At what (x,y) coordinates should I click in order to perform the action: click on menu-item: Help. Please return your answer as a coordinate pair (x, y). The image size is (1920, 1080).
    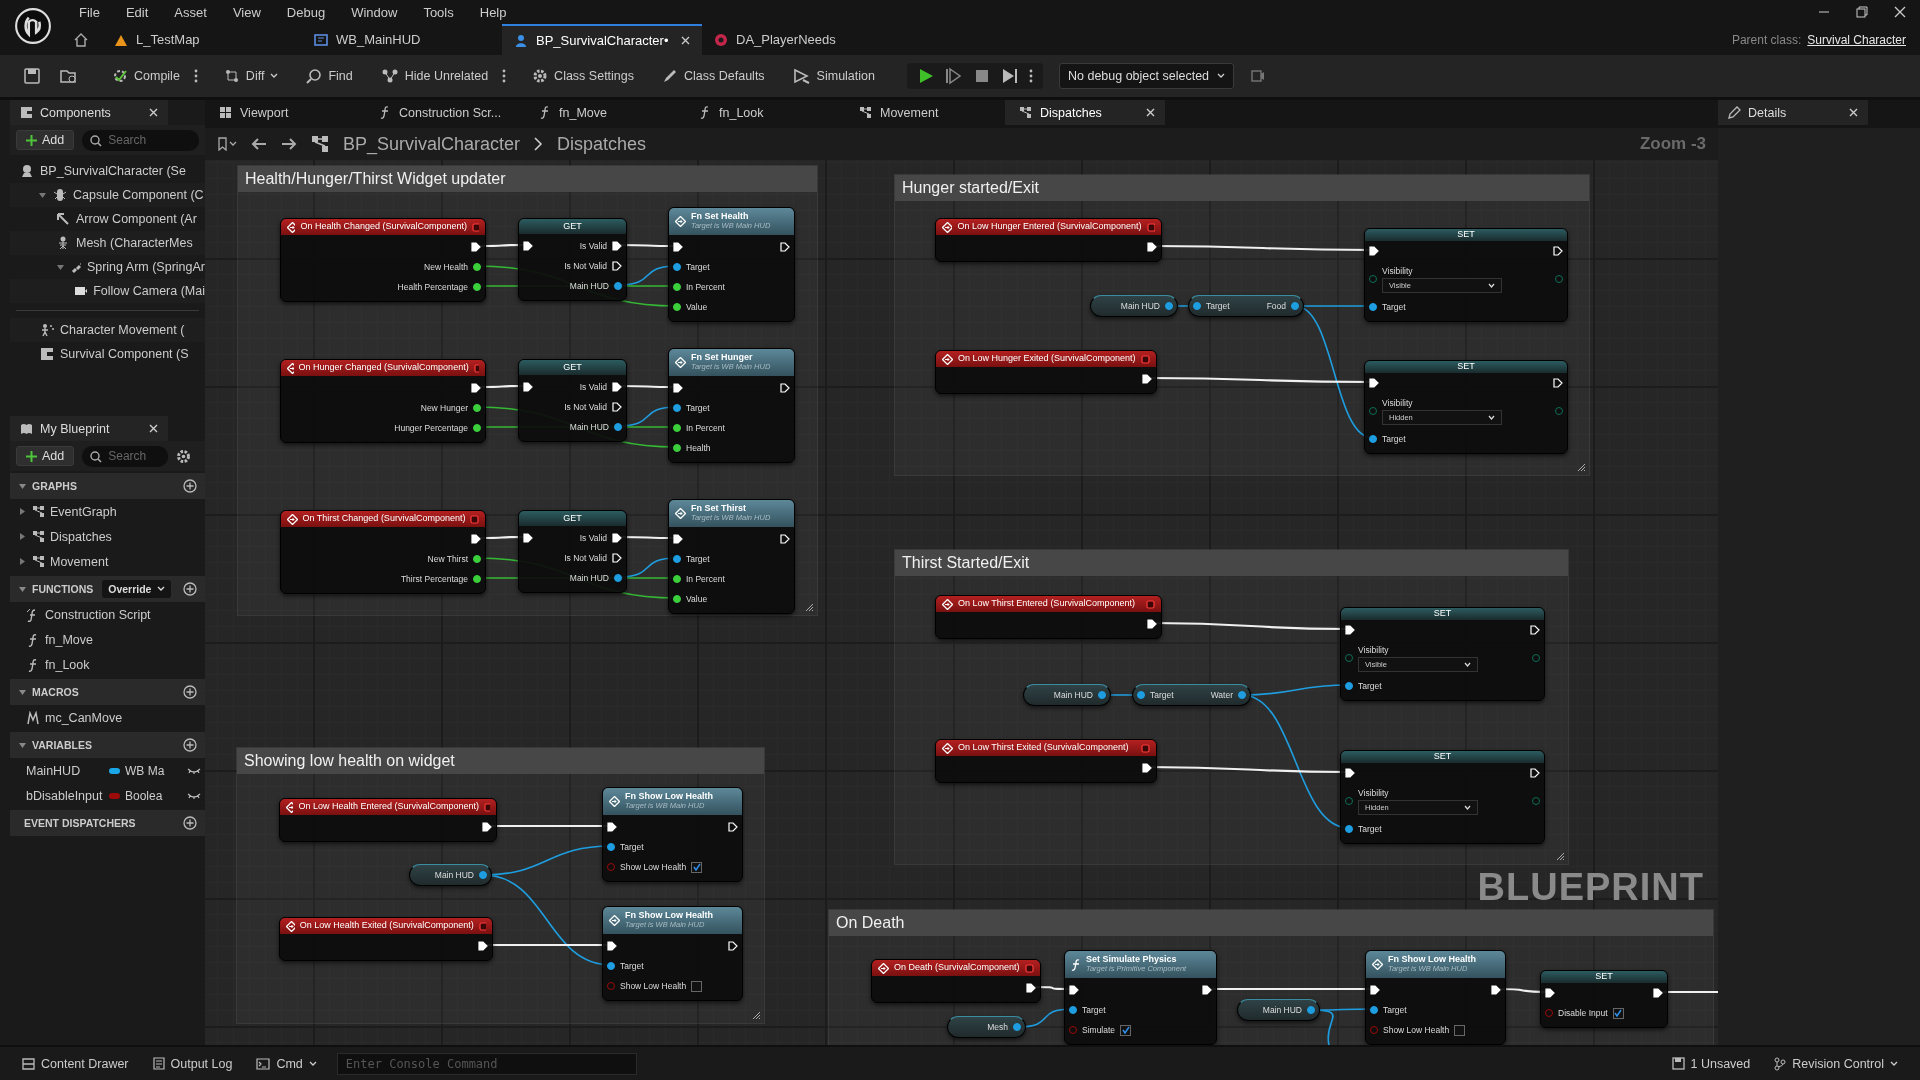
    Looking at the image, I should click on (493, 12).